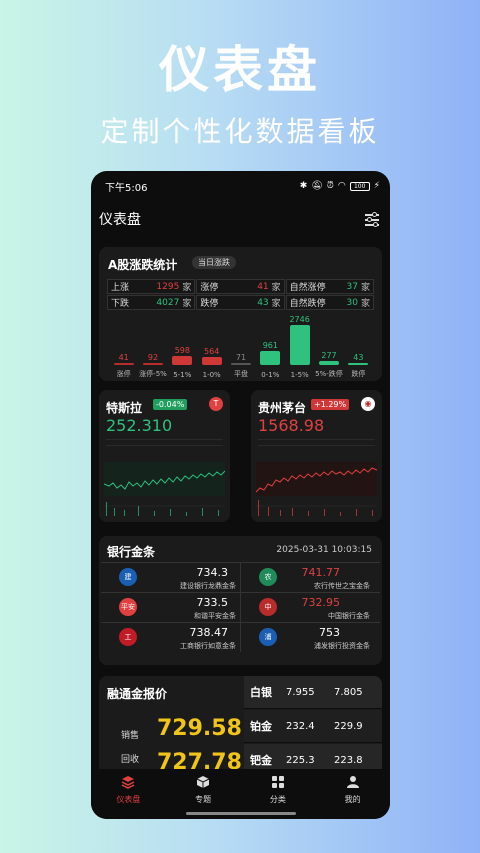  What do you see at coordinates (212, 602) in the screenshot?
I see `bank-gold-price: 733.5` at bounding box center [212, 602].